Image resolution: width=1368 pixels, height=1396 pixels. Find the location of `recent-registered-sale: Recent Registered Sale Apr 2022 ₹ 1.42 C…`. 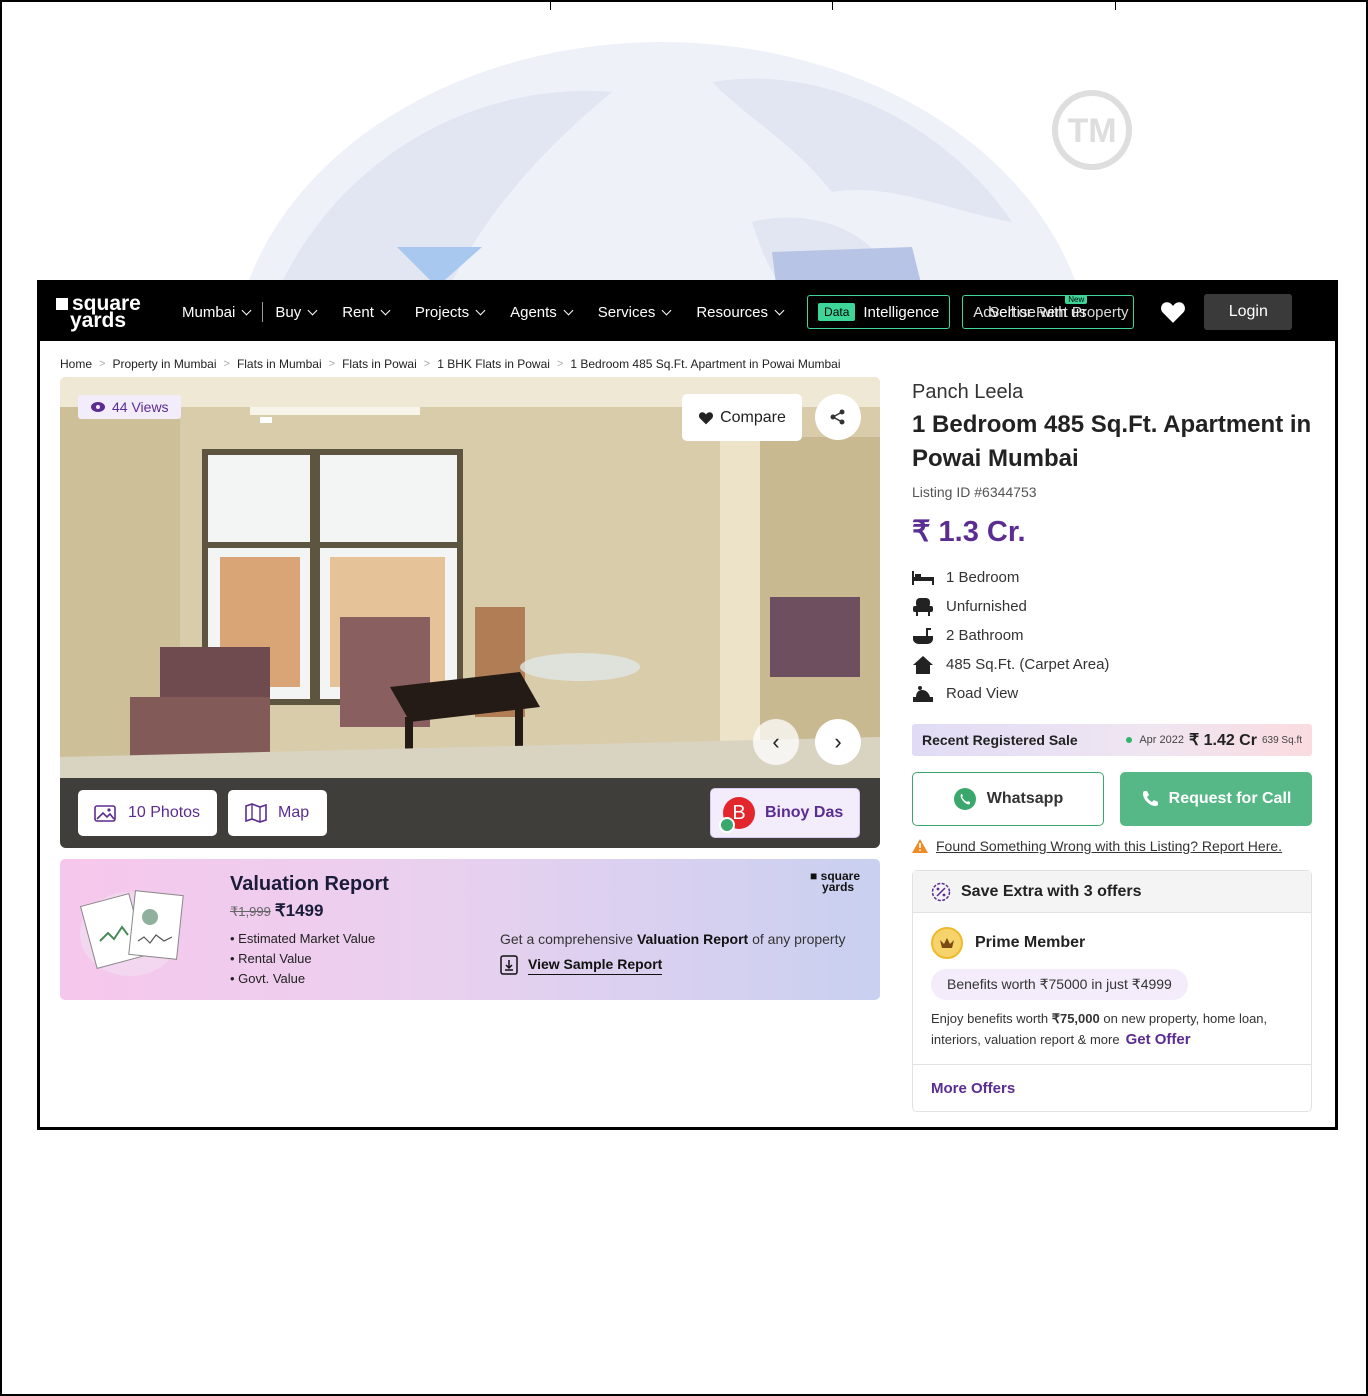

recent-registered-sale: Recent Registered Sale Apr 2022 ₹ 1.42 C… is located at coordinates (1112, 740).